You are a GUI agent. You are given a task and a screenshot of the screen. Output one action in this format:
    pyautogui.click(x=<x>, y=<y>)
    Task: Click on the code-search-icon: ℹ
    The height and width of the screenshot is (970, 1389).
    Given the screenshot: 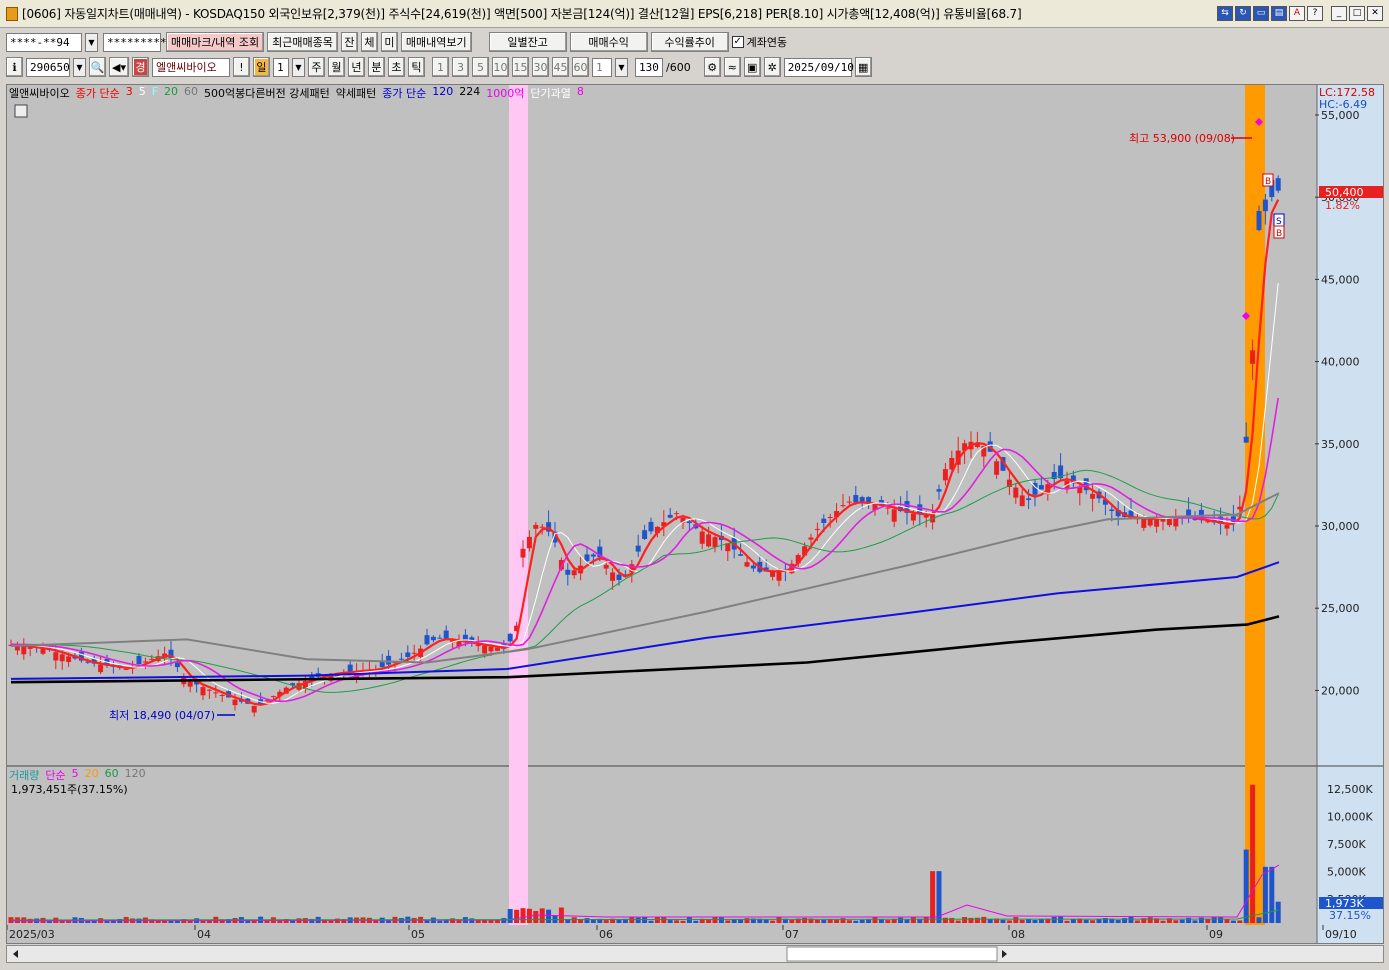 What is the action you would take?
    pyautogui.click(x=14, y=67)
    